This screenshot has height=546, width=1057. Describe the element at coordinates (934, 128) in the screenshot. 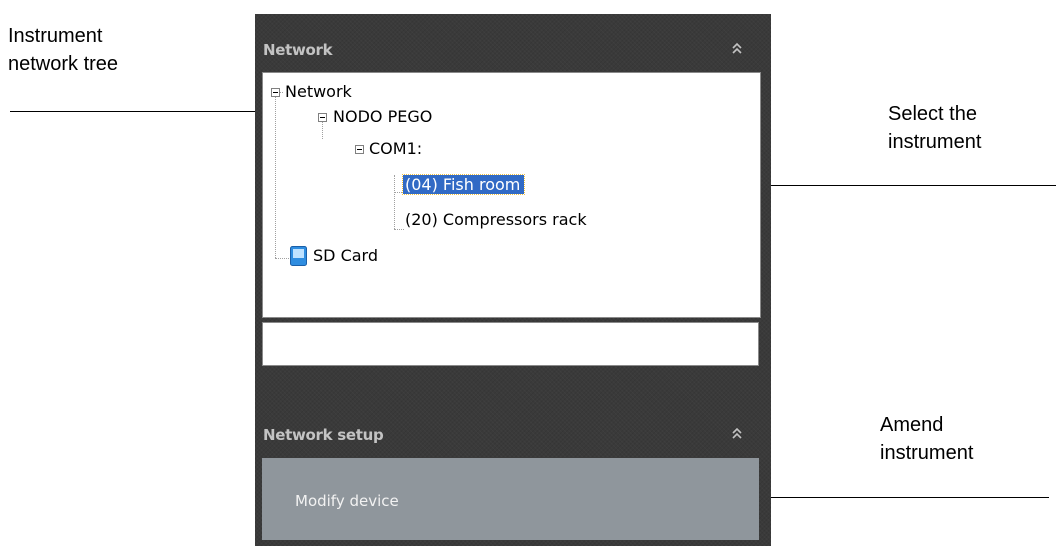

I see `annotation-select-label: Select the instrument` at that location.